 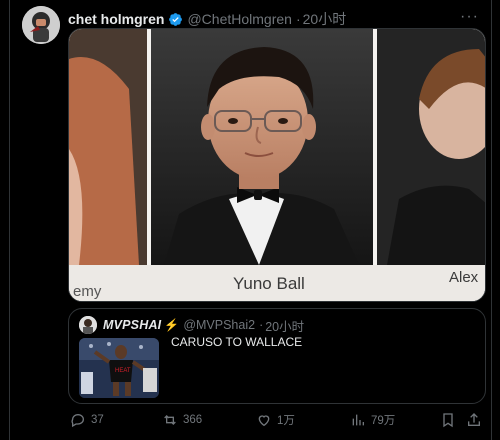 I want to click on tweet-header: chet holmgren @ChetHolmgren · 20小时 ···, so click(x=273, y=19).